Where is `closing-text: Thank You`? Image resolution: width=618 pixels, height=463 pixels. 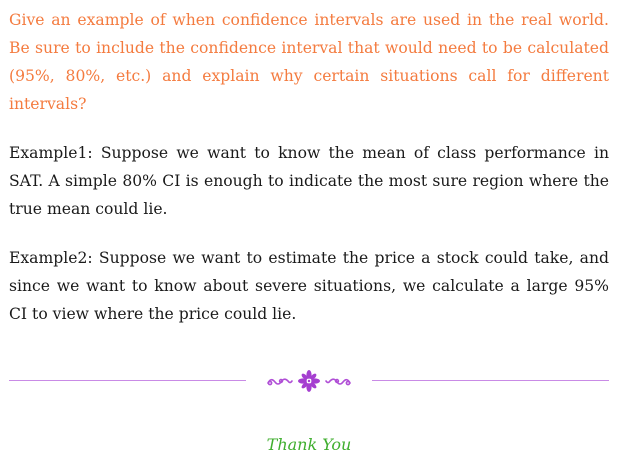 closing-text: Thank You is located at coordinates (309, 444).